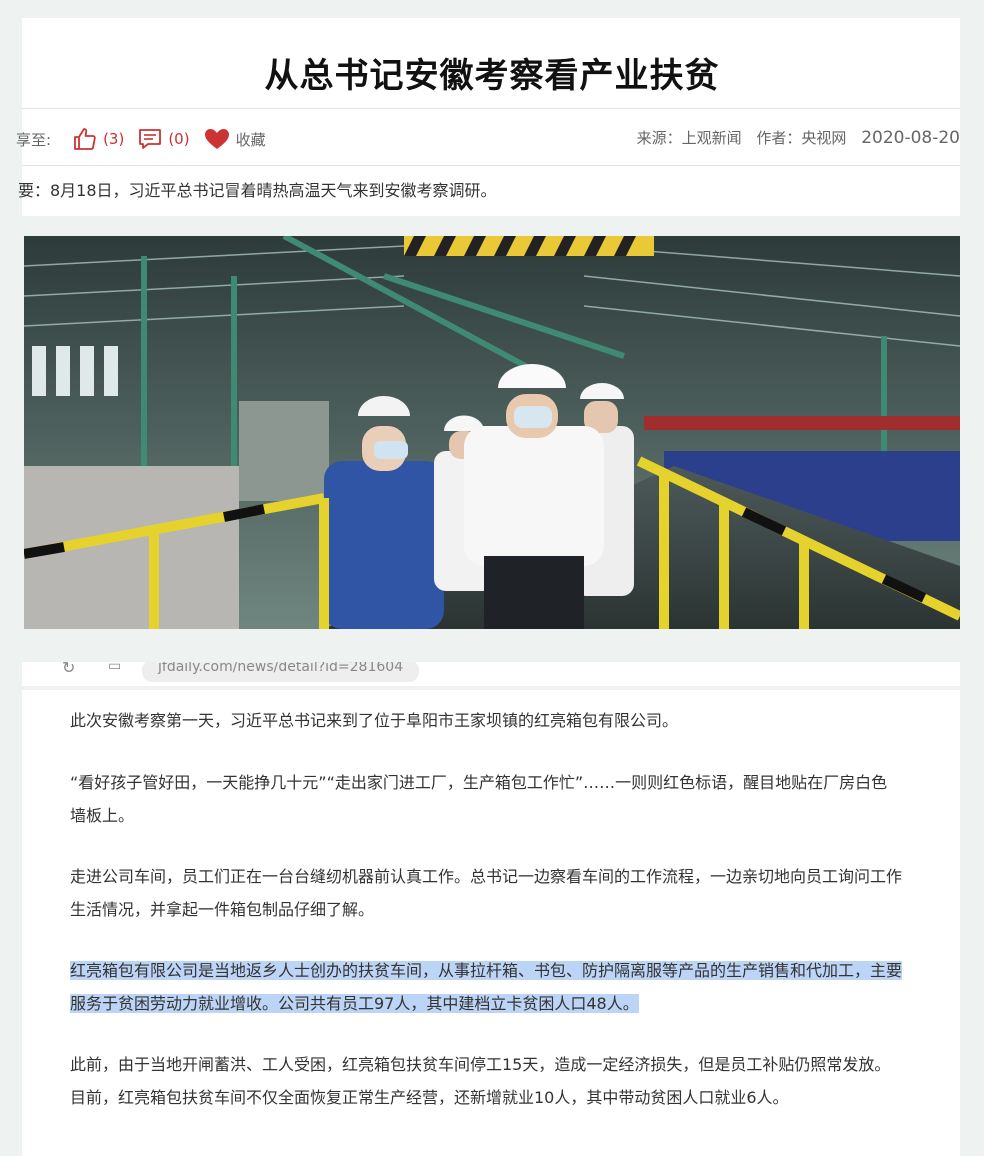  What do you see at coordinates (910, 138) in the screenshot?
I see `article-date: 2020-08-20` at bounding box center [910, 138].